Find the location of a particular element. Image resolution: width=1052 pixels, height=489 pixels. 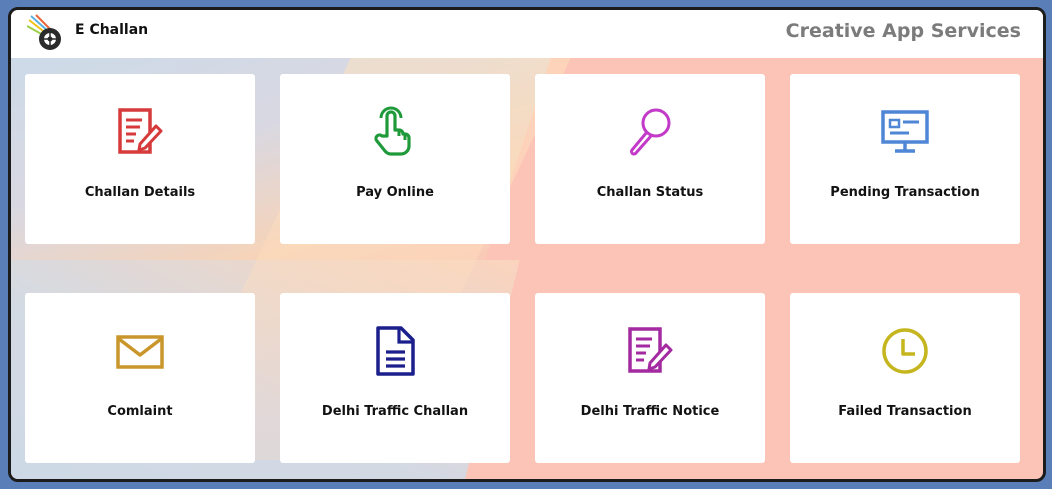

tile-label: Challan Details is located at coordinates (140, 192).